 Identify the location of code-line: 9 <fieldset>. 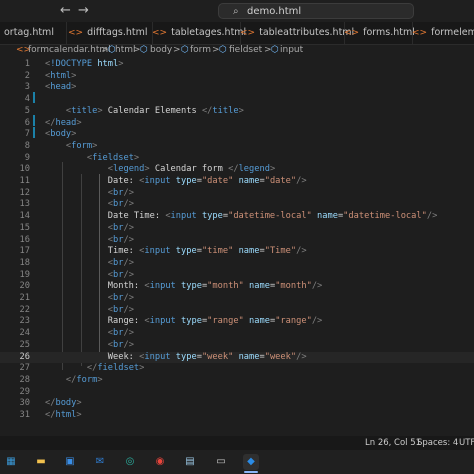
(237, 159).